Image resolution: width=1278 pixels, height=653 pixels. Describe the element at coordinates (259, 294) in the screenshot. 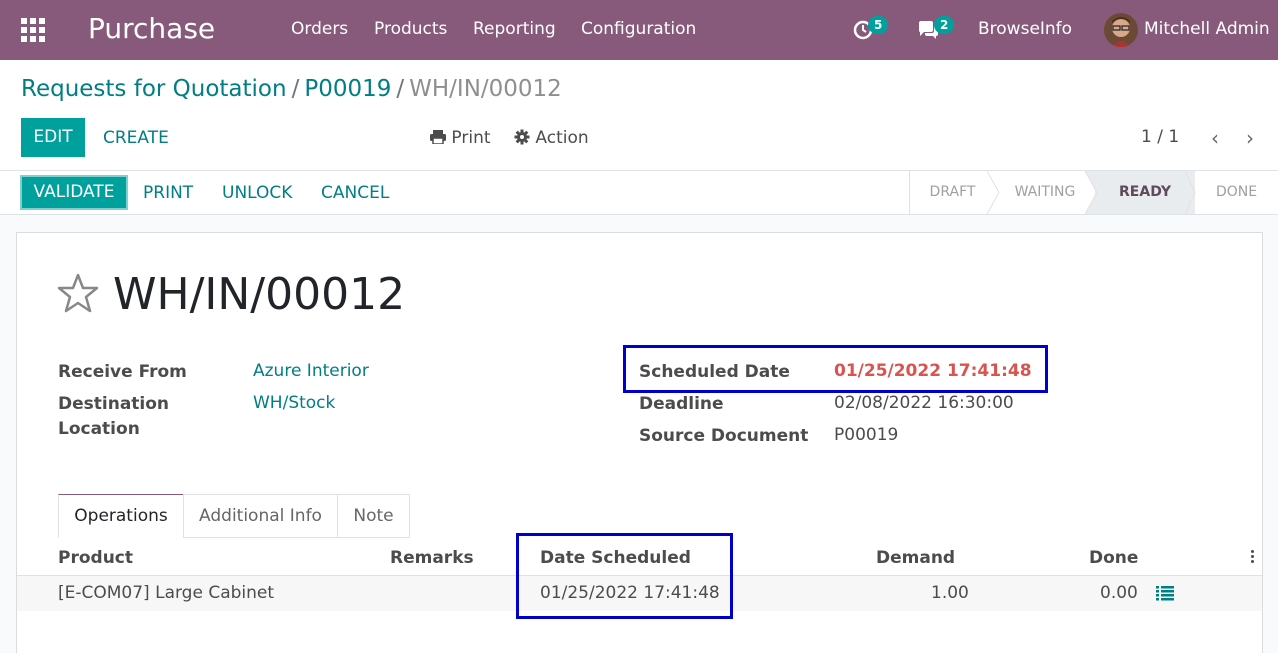

I see `record-title: WH/IN/00012` at that location.